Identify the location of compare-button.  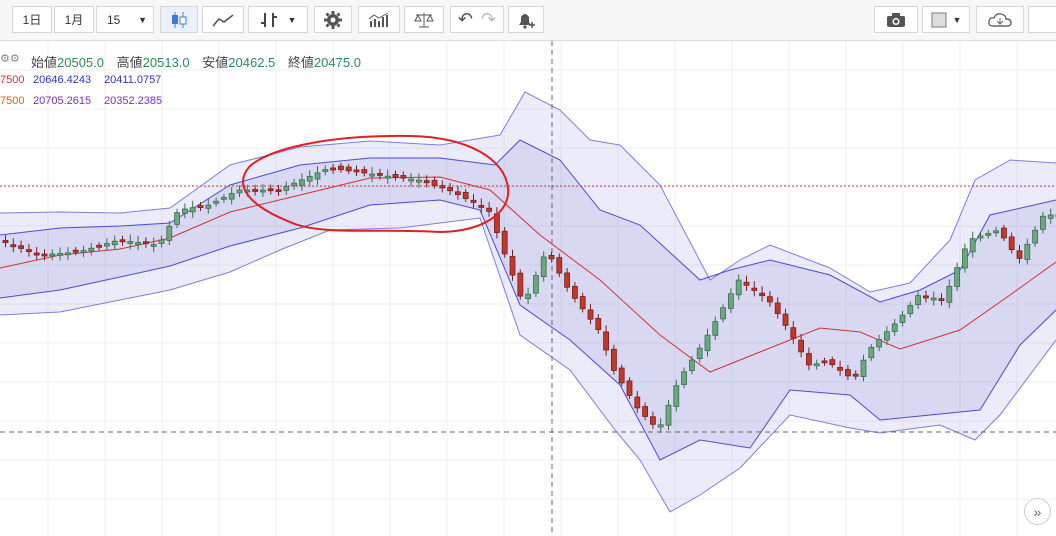
(424, 19).